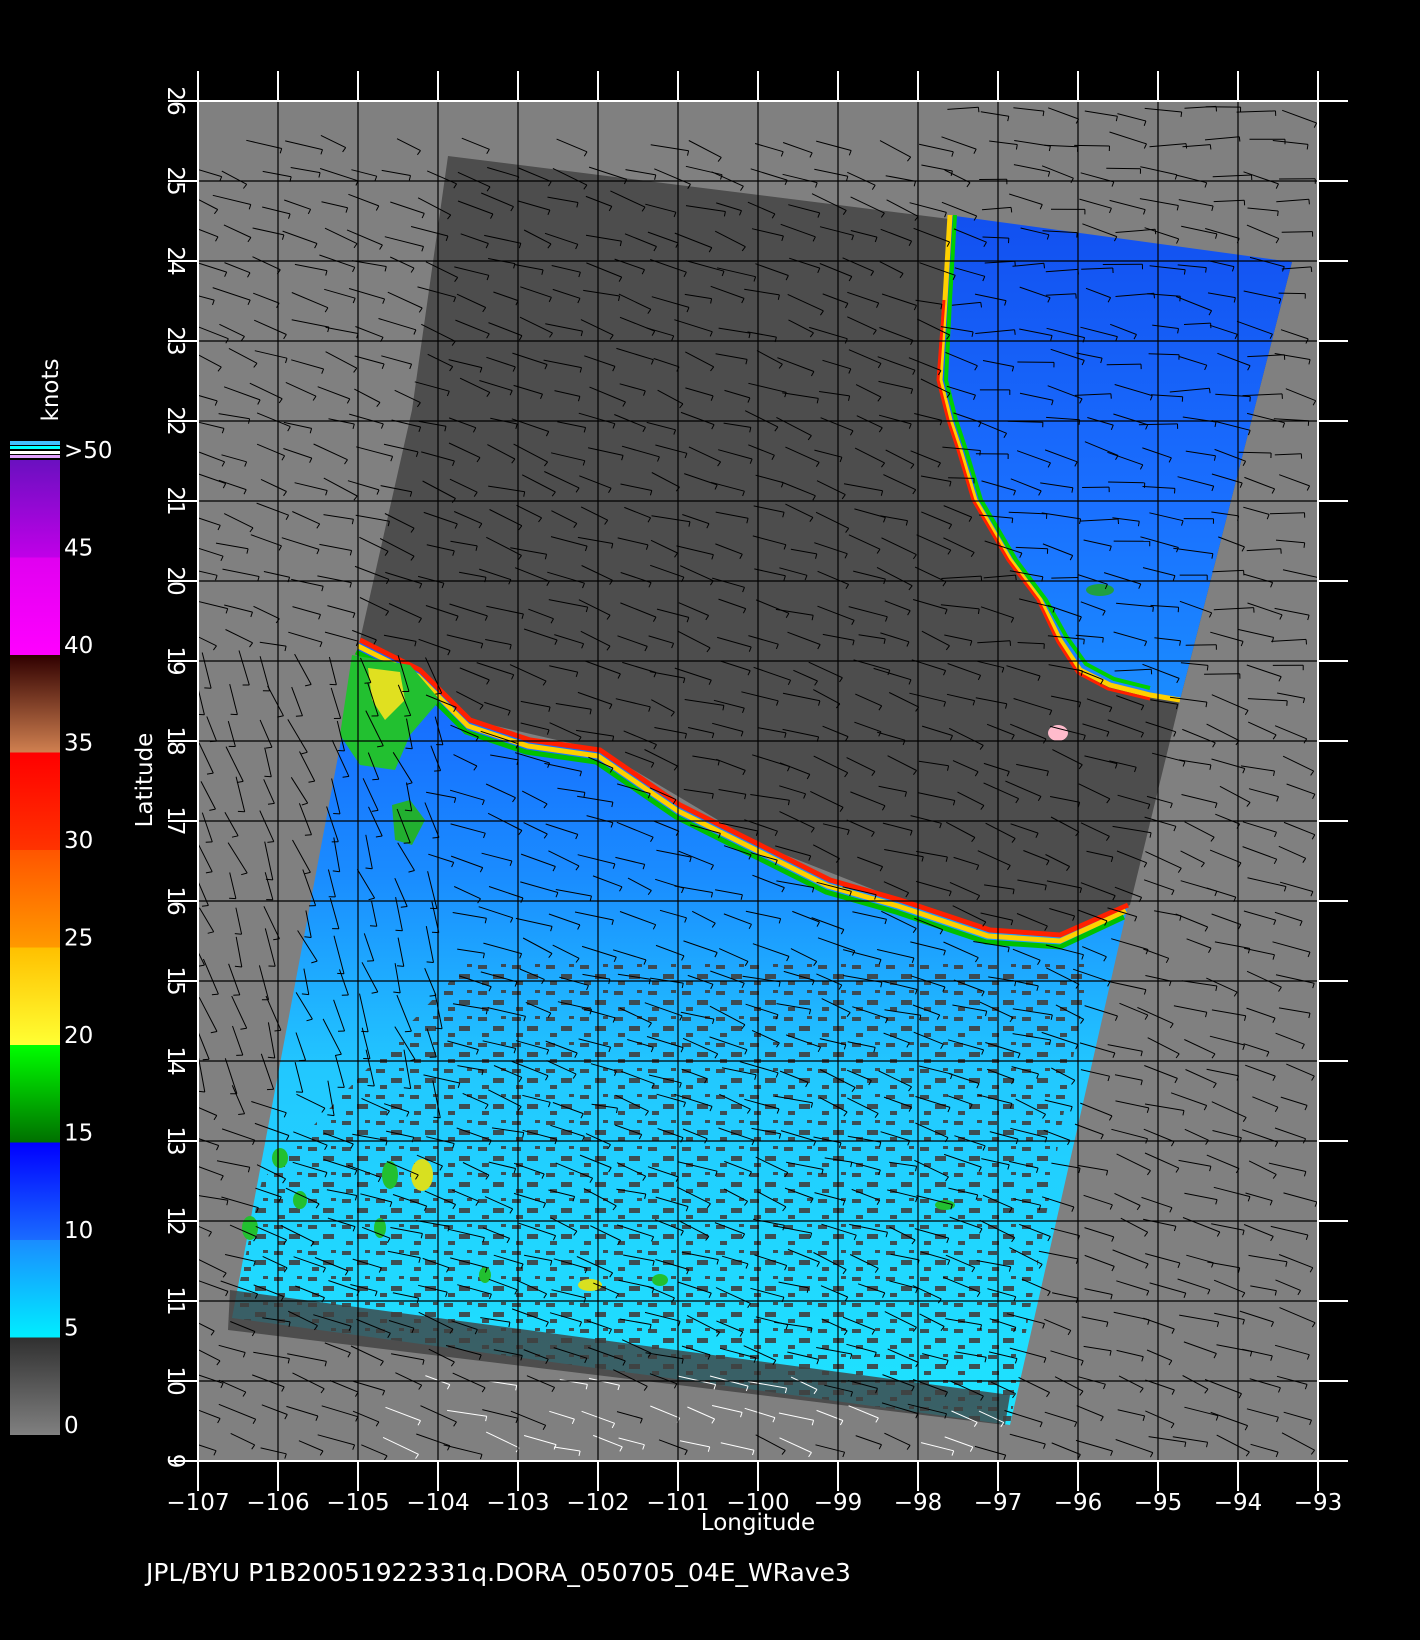 The width and height of the screenshot is (1420, 1640). I want to click on lon-tick-label: −104, so click(437, 1503).